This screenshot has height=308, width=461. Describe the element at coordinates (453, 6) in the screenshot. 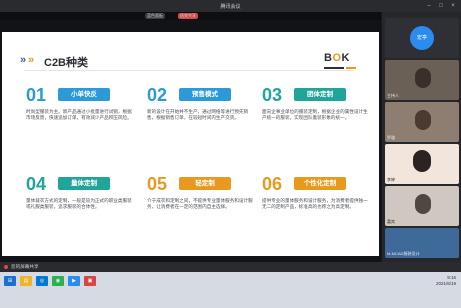

I see `close-icon: ×` at that location.